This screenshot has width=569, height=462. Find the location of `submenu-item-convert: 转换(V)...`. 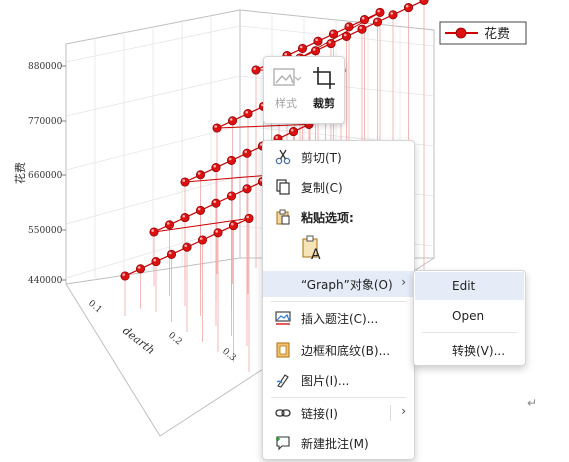

submenu-item-convert: 转换(V)... is located at coordinates (469, 349).